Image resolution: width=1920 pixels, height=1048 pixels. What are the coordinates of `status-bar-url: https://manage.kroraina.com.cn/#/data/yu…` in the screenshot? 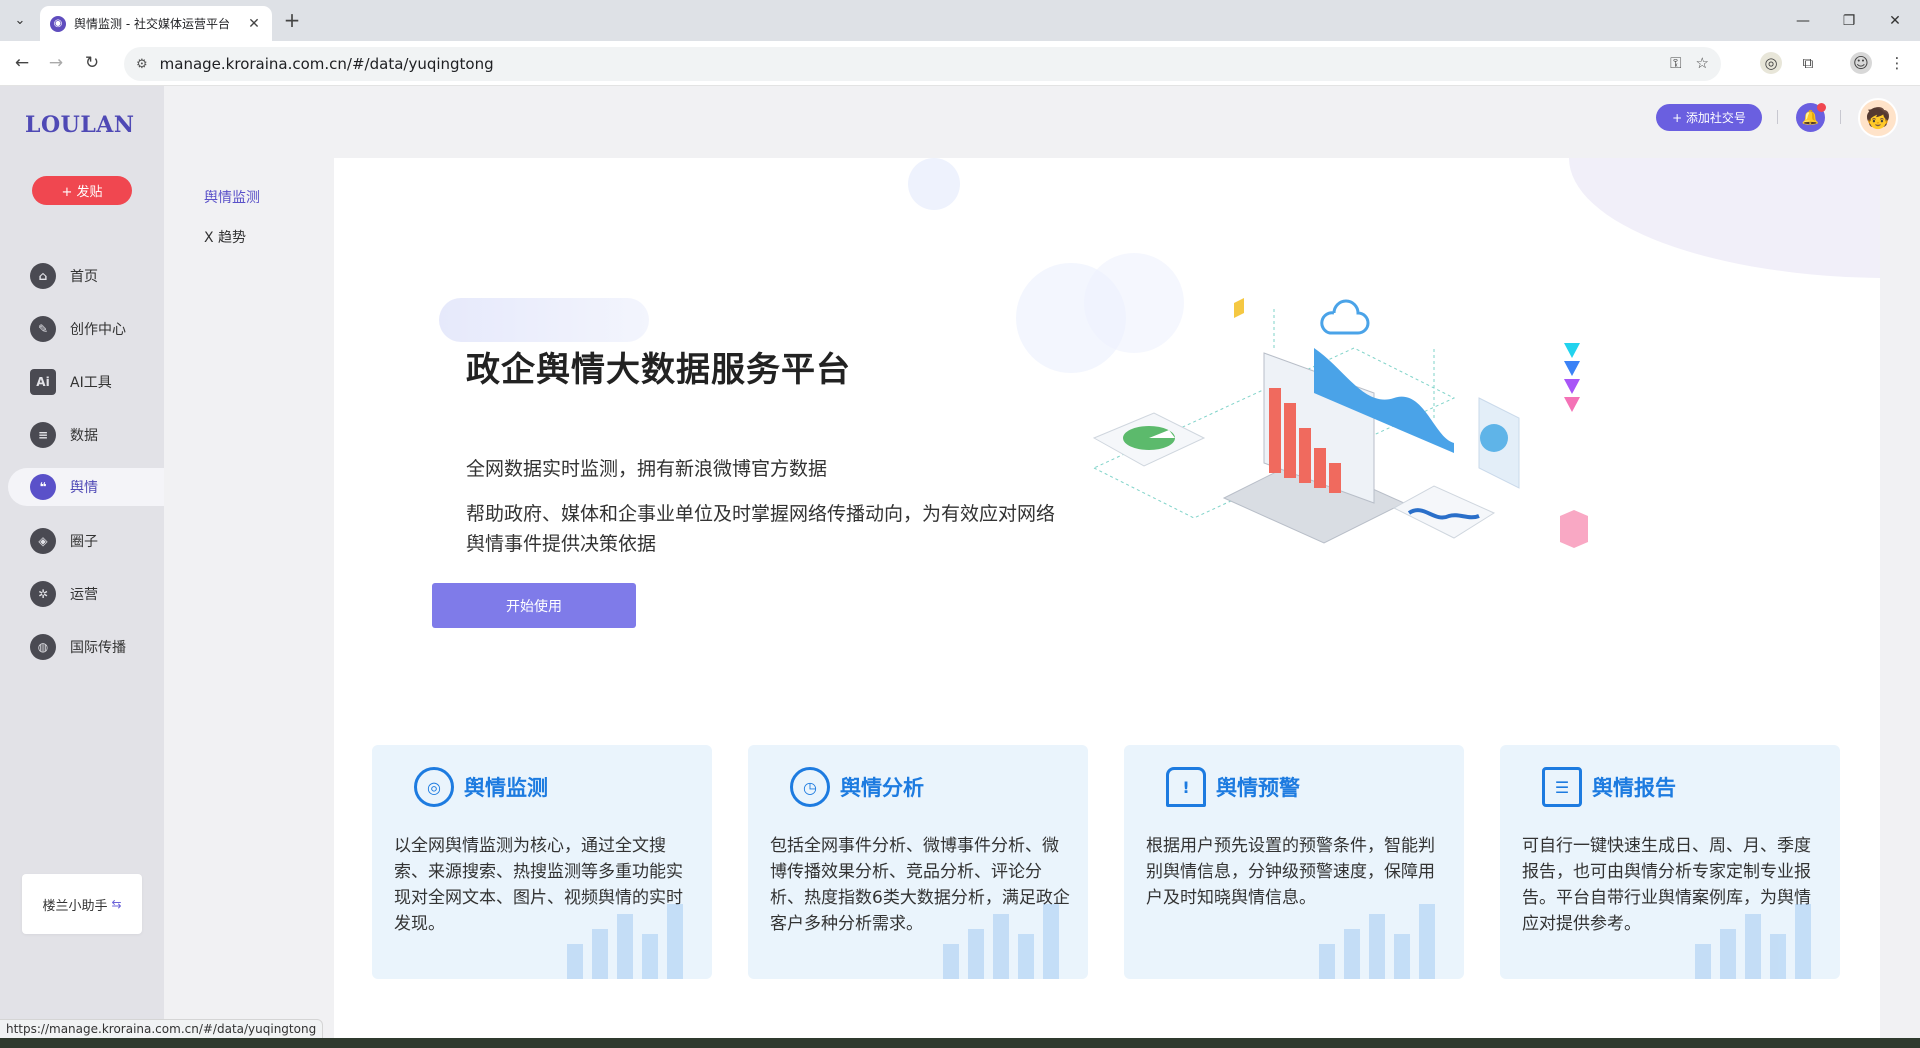 It's located at (162, 1029).